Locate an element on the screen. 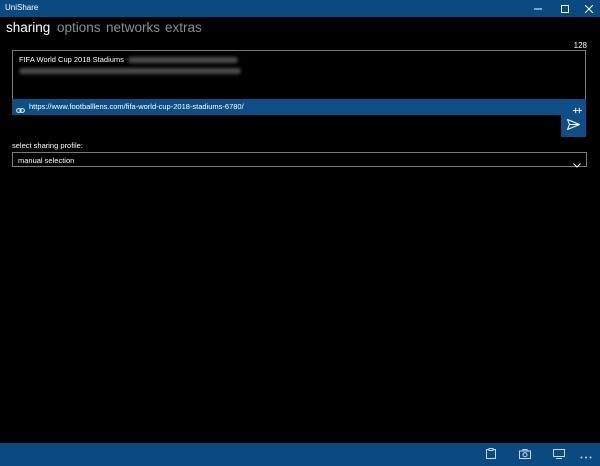 The width and height of the screenshot is (600, 466). app-title: UniShare is located at coordinates (22, 7).